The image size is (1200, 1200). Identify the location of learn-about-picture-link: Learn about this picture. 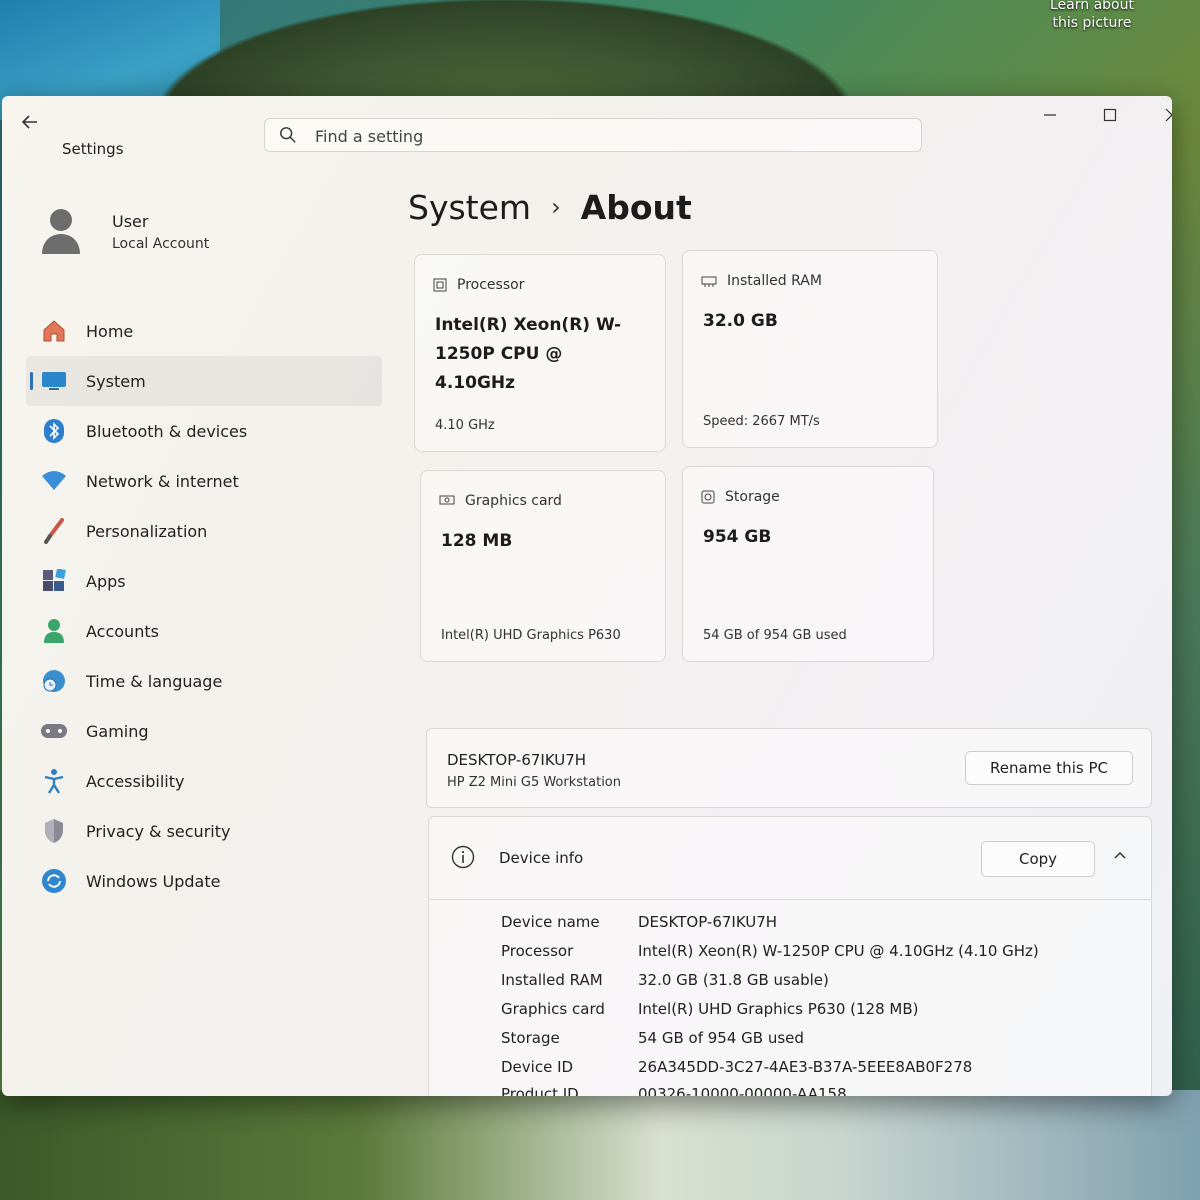
(1092, 16).